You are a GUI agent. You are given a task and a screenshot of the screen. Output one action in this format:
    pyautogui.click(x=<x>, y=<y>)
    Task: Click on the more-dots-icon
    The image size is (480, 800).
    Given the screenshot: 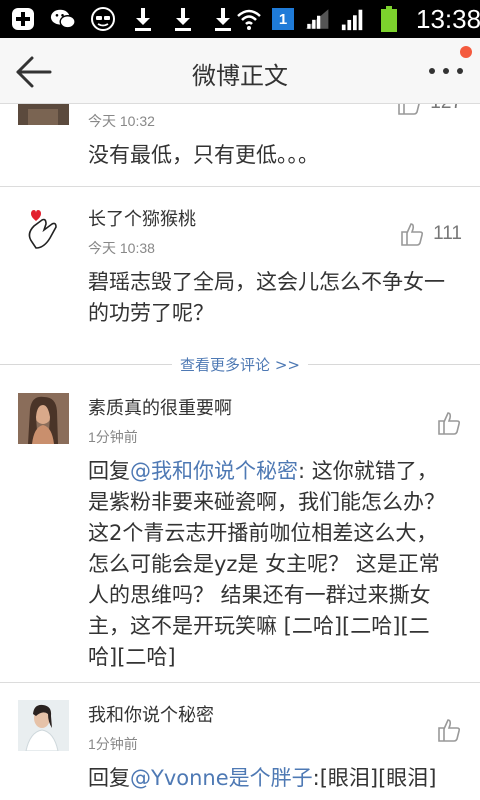 What is the action you would take?
    pyautogui.click(x=446, y=71)
    